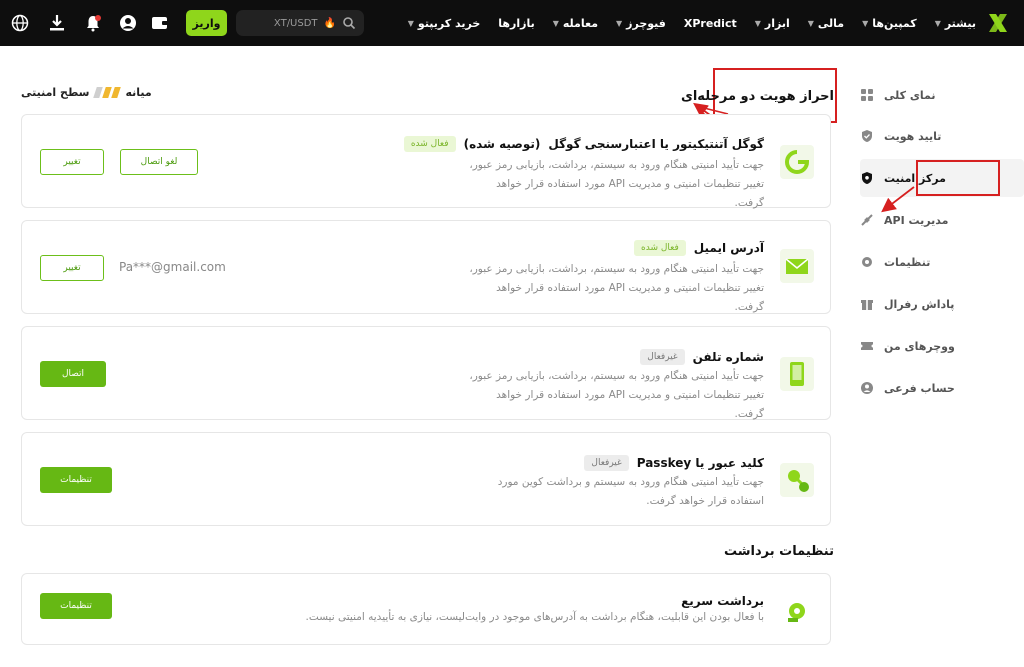 The height and width of the screenshot is (667, 1024). Describe the element at coordinates (757, 96) in the screenshot. I see `two-factor-section-title: احراز هویت دو مرحله‌ای` at that location.